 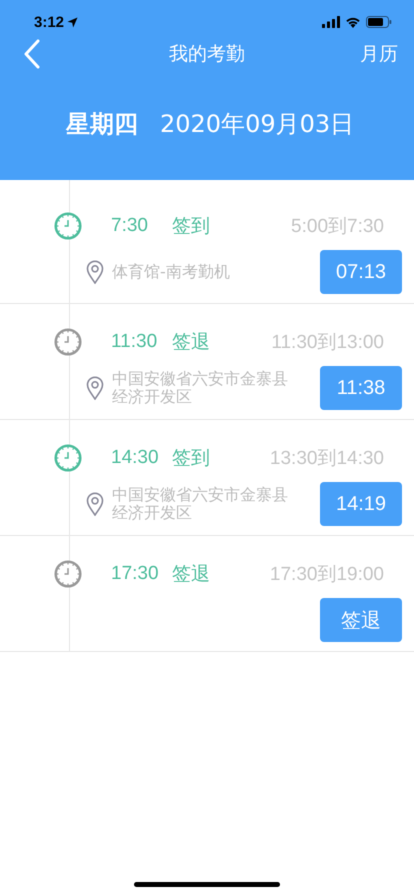 What do you see at coordinates (379, 22) in the screenshot?
I see `battery-icon` at bounding box center [379, 22].